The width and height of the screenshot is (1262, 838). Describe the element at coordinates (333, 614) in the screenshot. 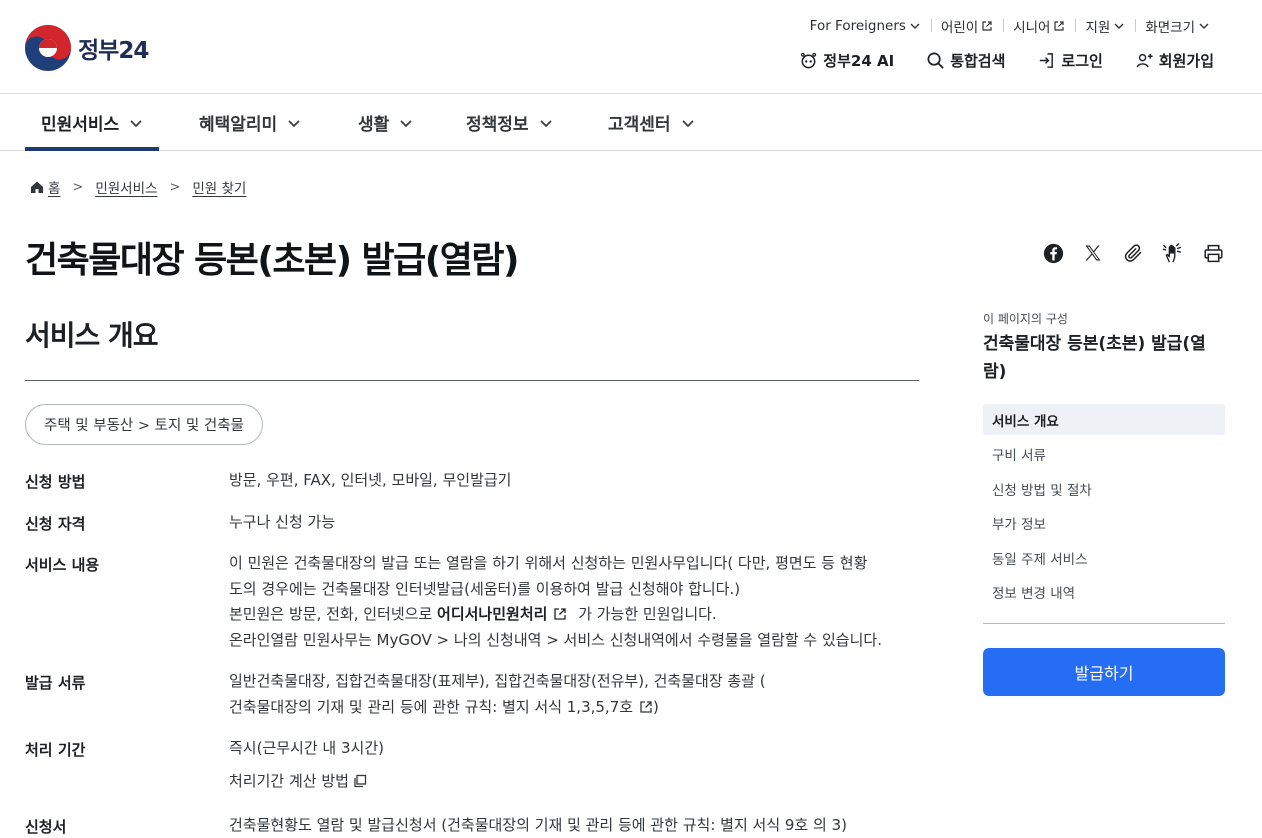

I see `content-text: 본민원은 방문, 전화, 인터넷으로` at that location.